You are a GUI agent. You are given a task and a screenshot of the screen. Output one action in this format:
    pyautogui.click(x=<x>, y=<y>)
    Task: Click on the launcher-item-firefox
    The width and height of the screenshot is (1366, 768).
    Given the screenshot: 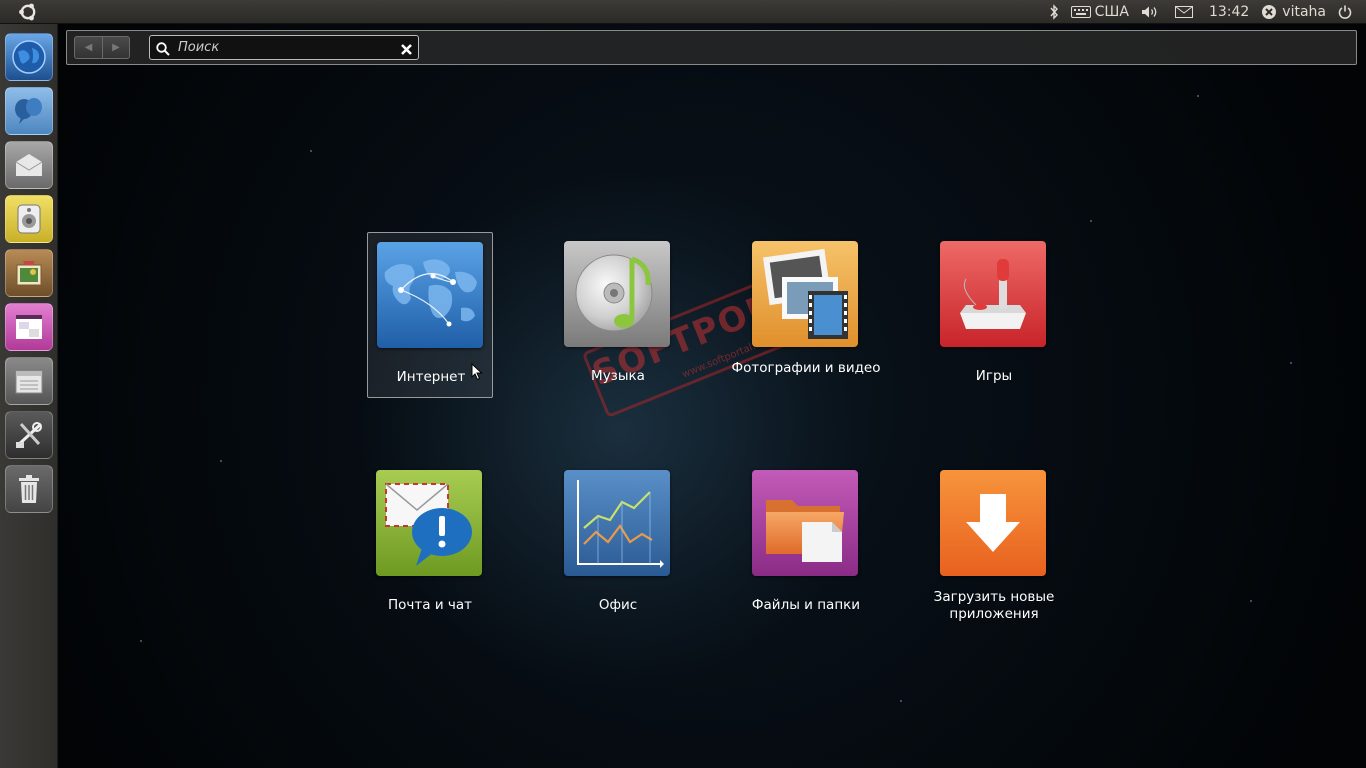 What is the action you would take?
    pyautogui.click(x=29, y=57)
    